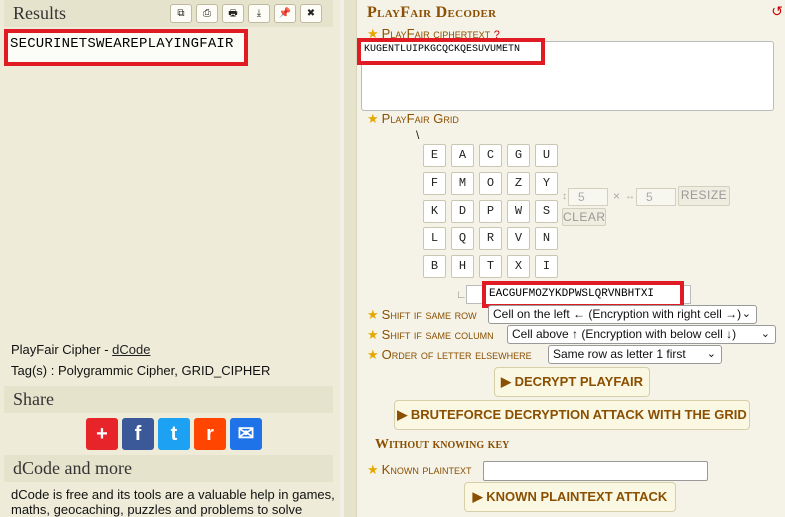 The image size is (785, 517). What do you see at coordinates (40, 13) in the screenshot?
I see `results-title: Results` at bounding box center [40, 13].